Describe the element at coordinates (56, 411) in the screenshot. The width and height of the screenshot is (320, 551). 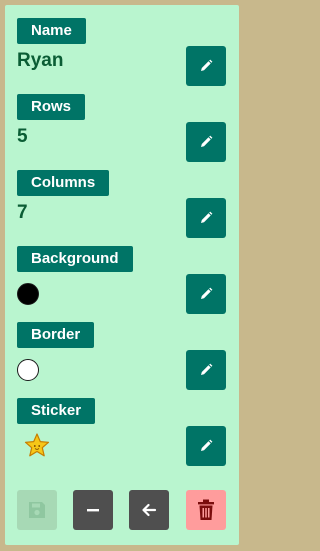
I see `sticker-label: Sticker` at that location.